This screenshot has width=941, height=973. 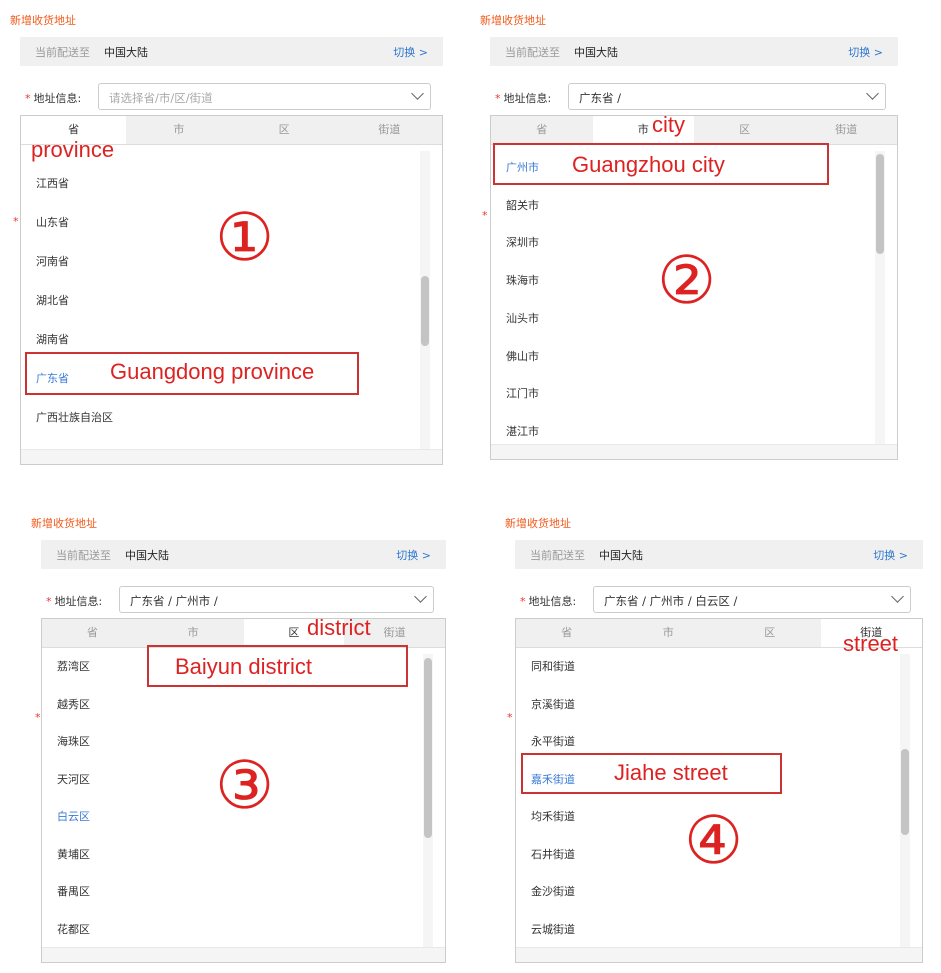 What do you see at coordinates (871, 643) in the screenshot?
I see `annotation-street: street` at bounding box center [871, 643].